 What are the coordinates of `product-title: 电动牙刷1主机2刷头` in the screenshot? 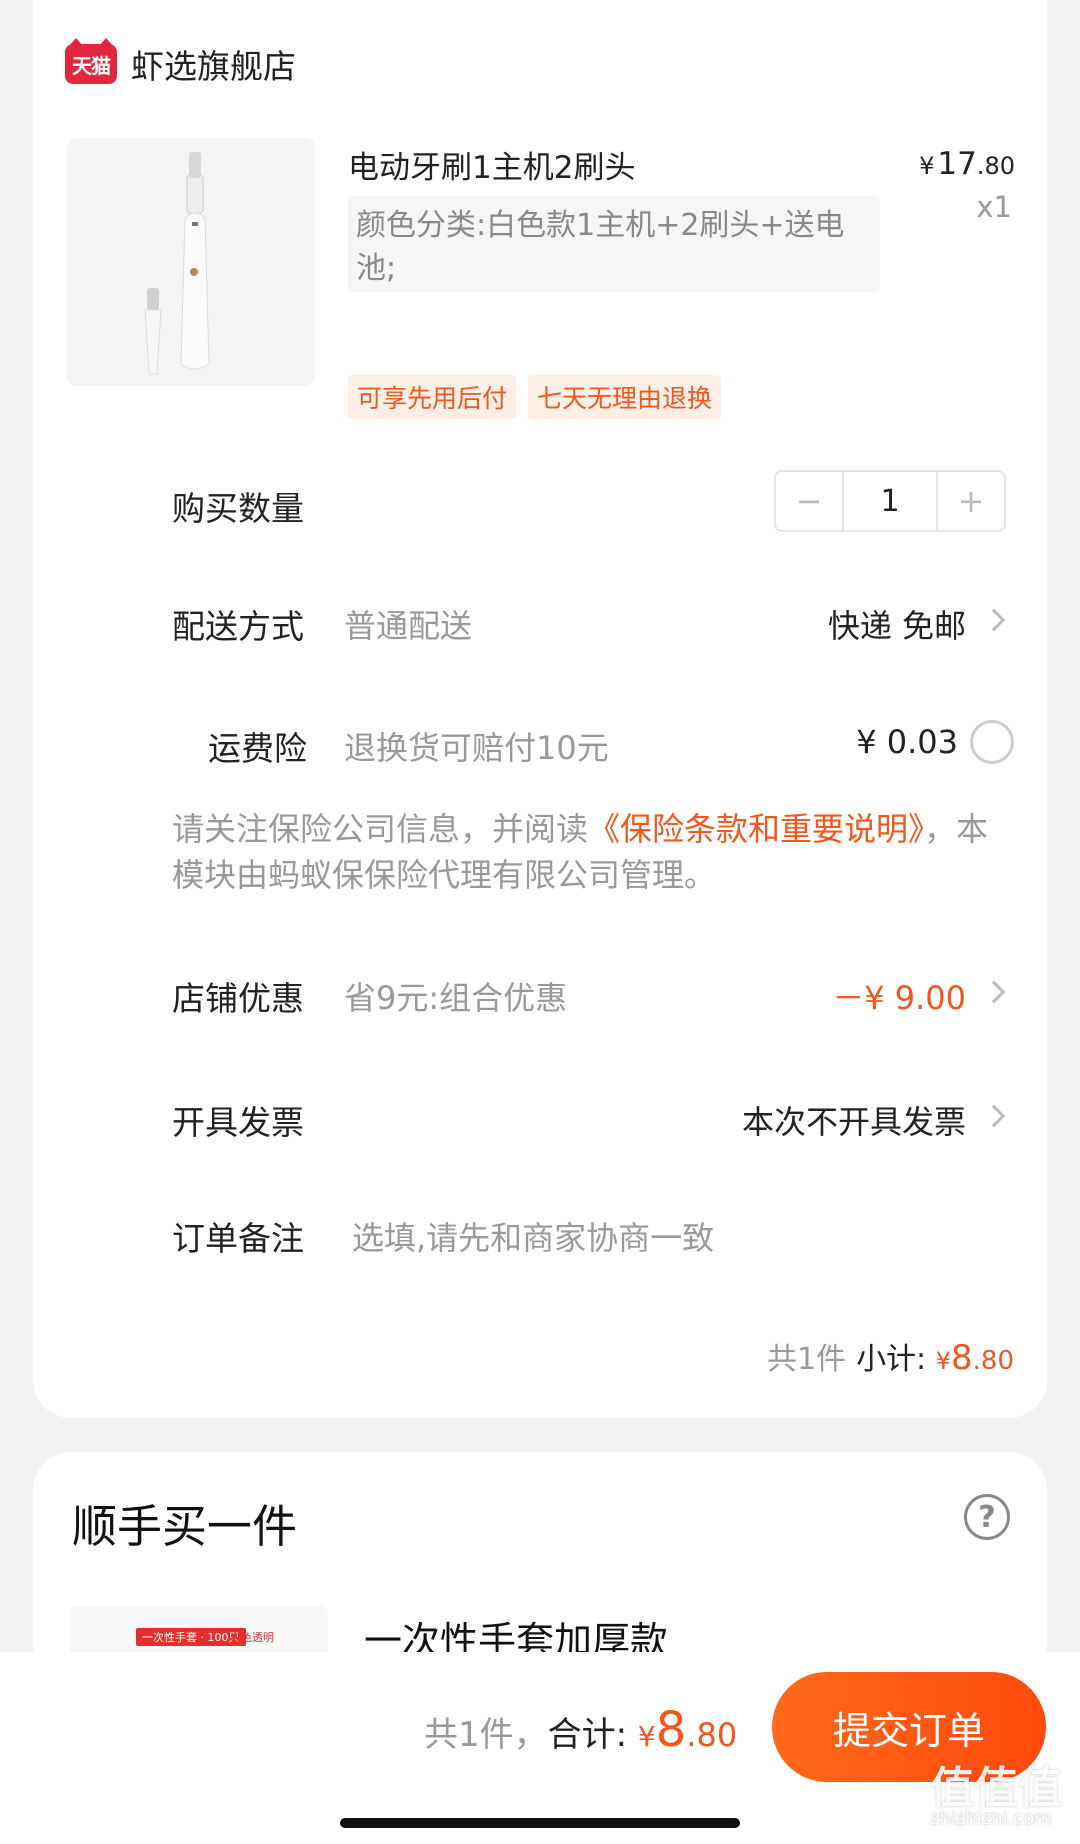 It's located at (491, 164).